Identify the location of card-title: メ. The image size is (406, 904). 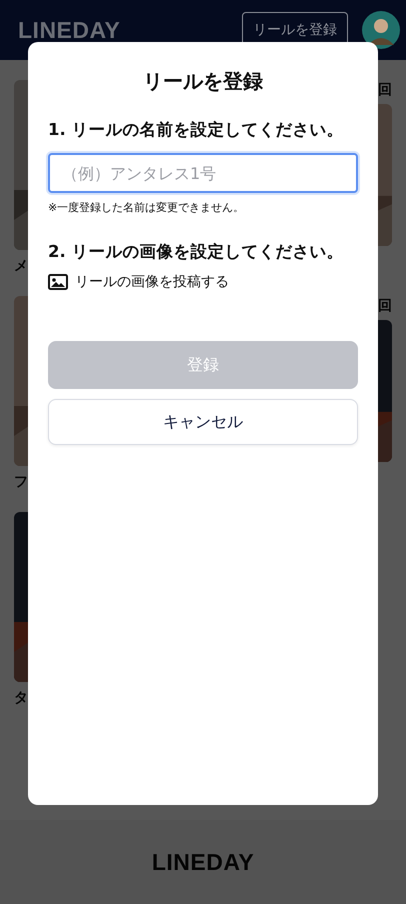
(21, 266).